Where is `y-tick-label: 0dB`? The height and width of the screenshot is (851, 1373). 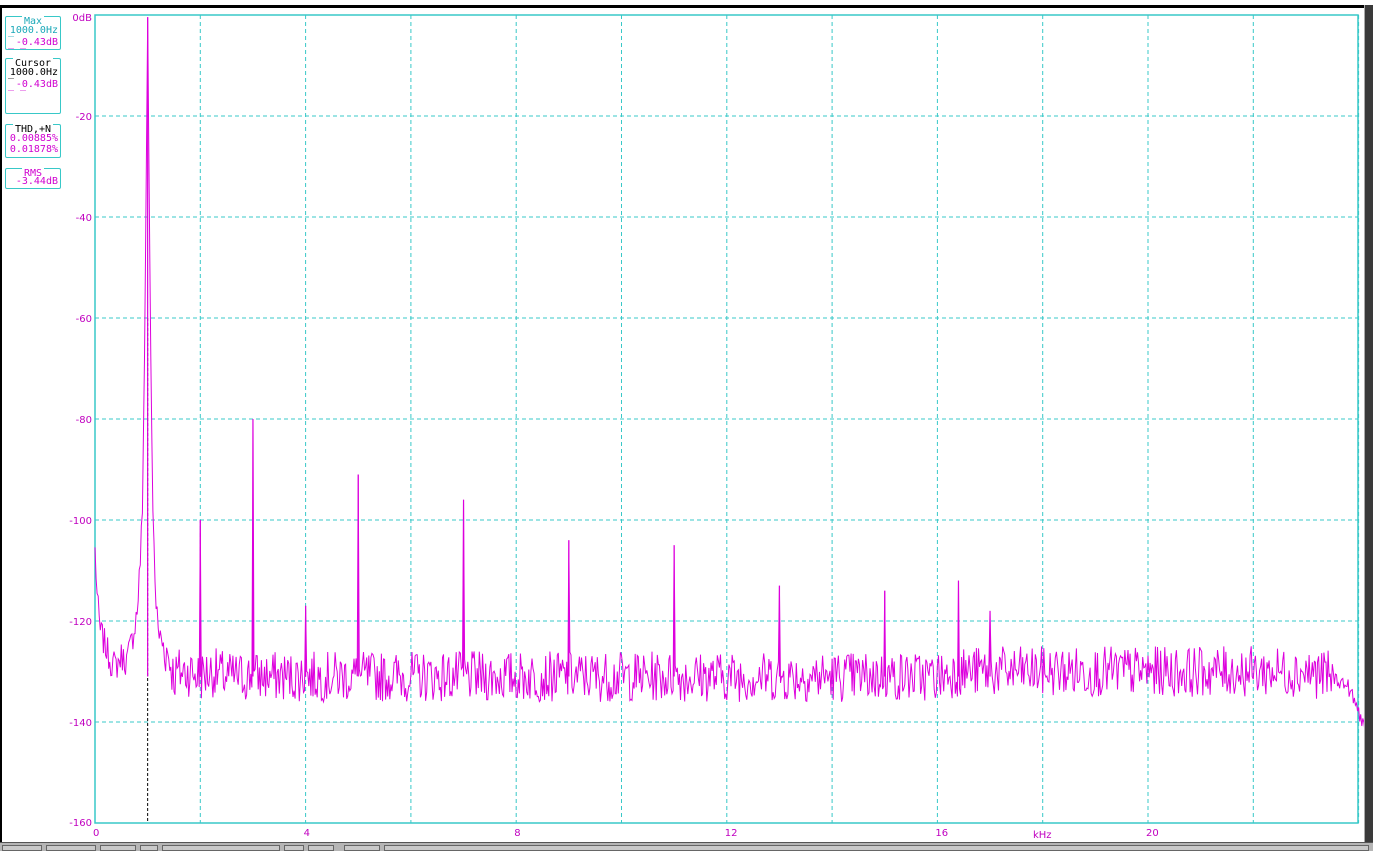
y-tick-label: 0dB is located at coordinates (82, 18).